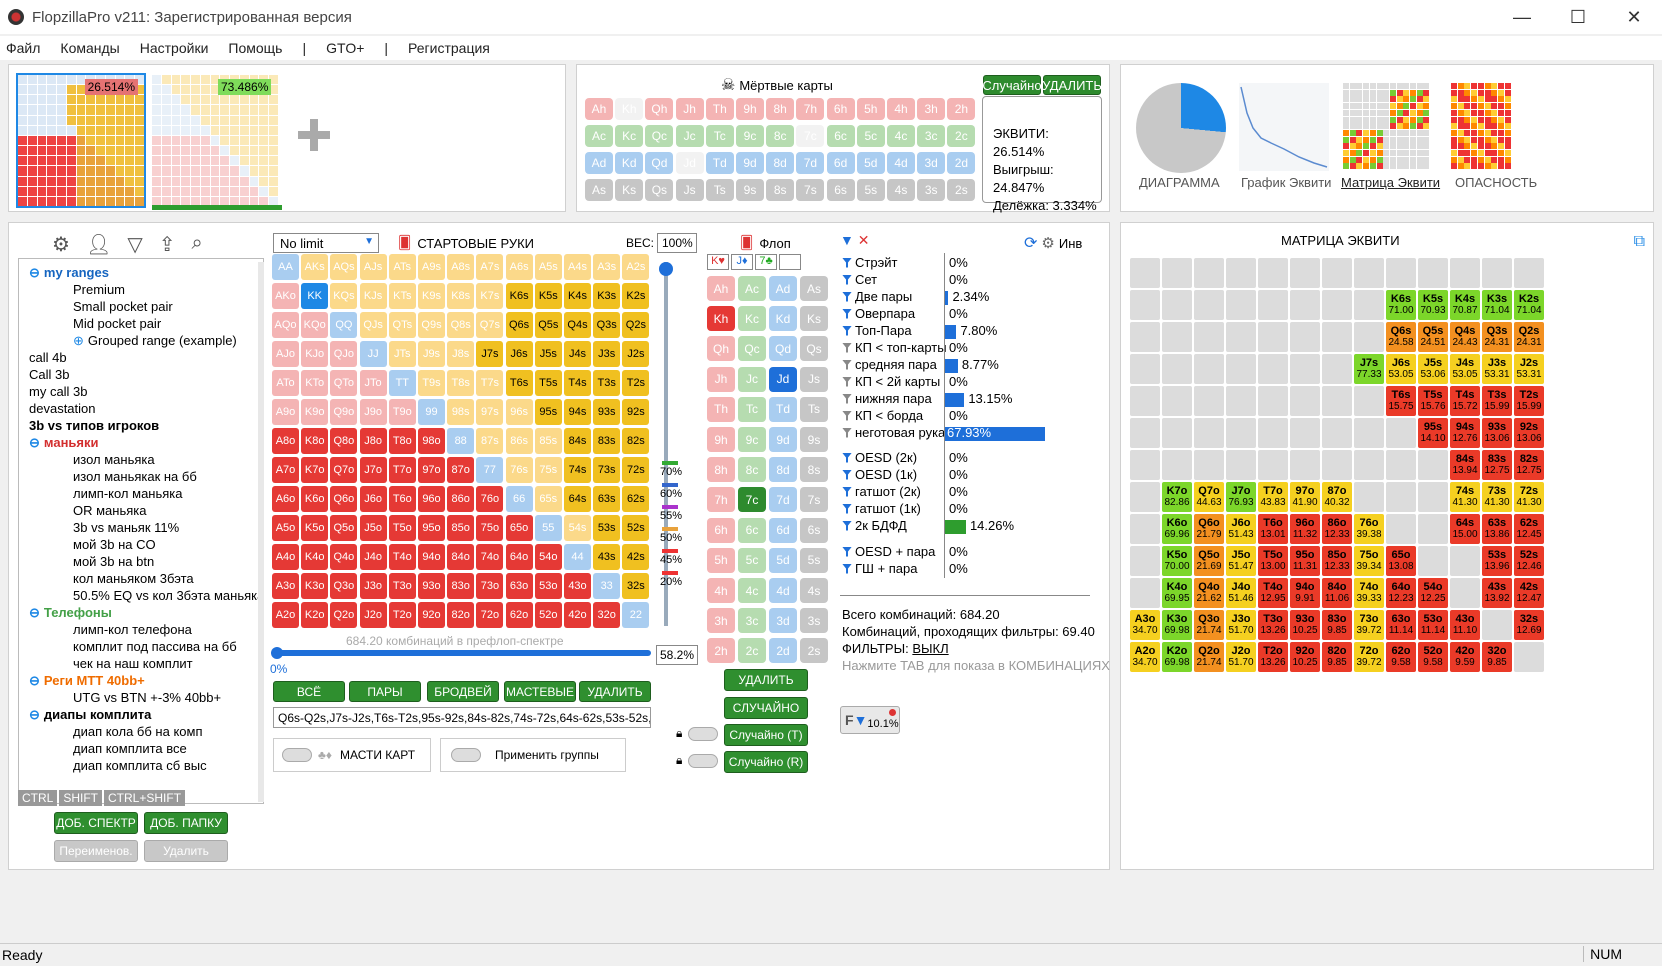 This screenshot has width=1662, height=966. Describe the element at coordinates (752, 530) in the screenshot. I see `flop-card: 6c` at that location.